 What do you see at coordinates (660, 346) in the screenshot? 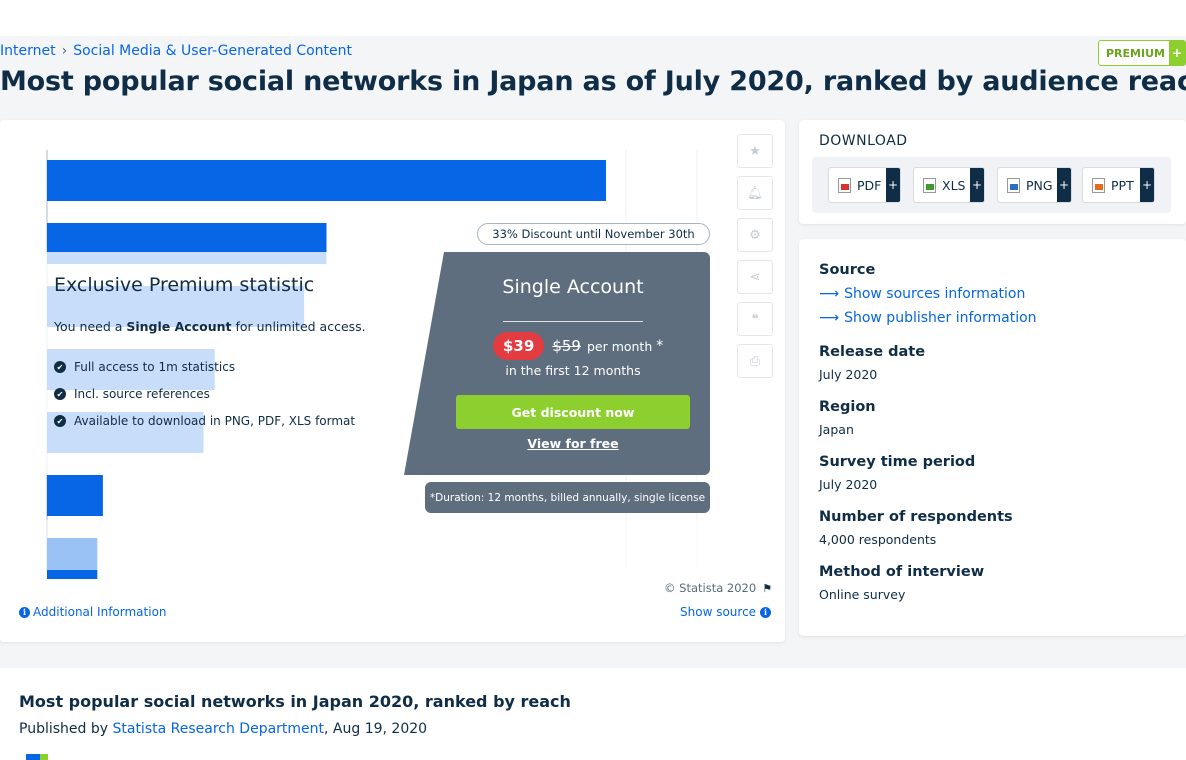
I see `price-asterisk: *` at bounding box center [660, 346].